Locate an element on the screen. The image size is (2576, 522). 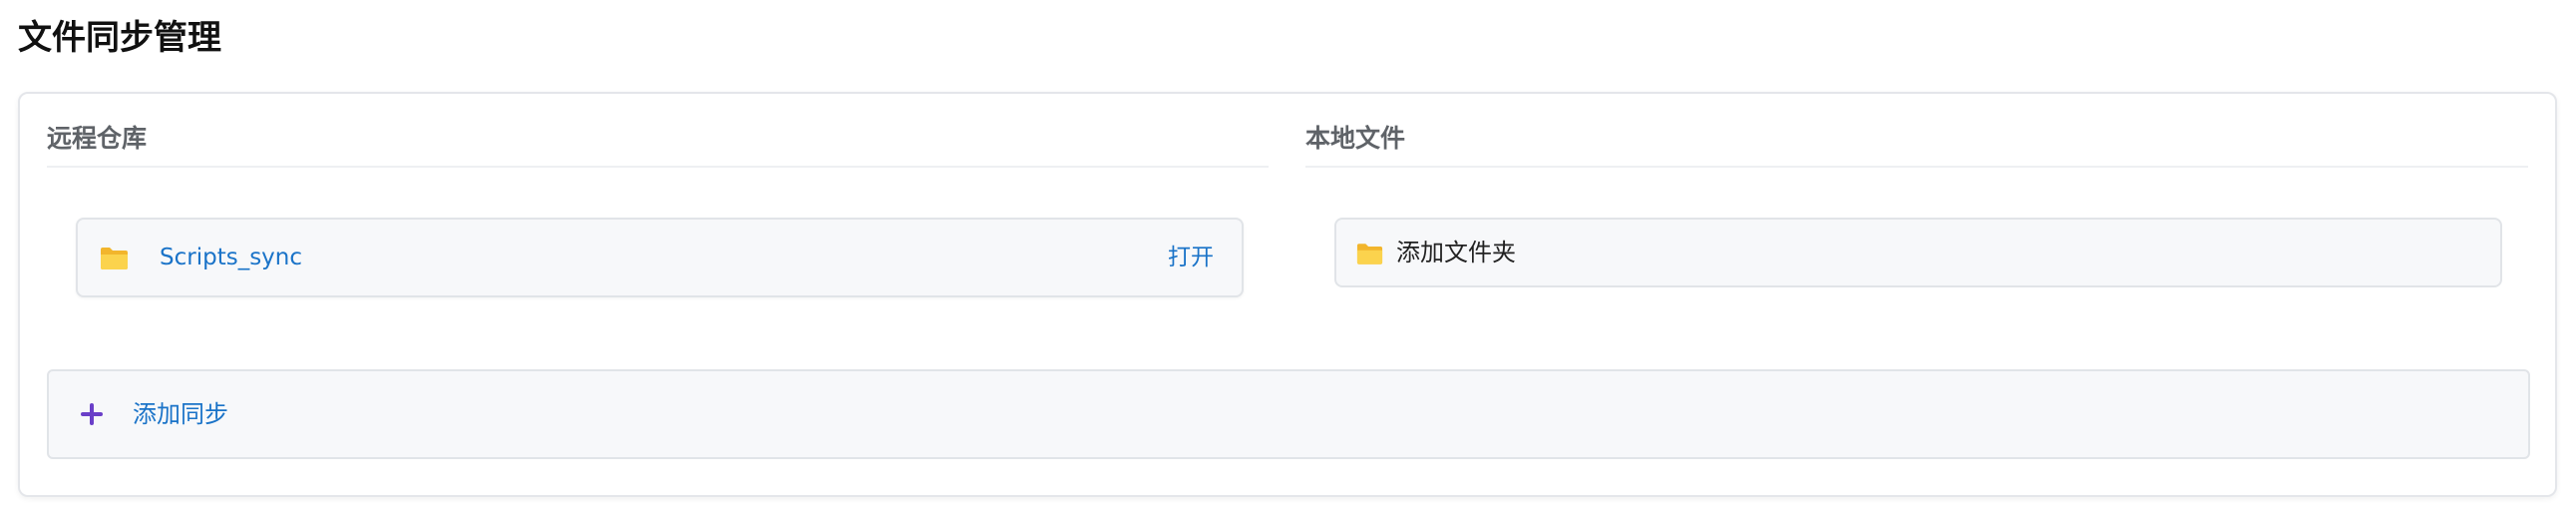
remote-divider is located at coordinates (658, 167).